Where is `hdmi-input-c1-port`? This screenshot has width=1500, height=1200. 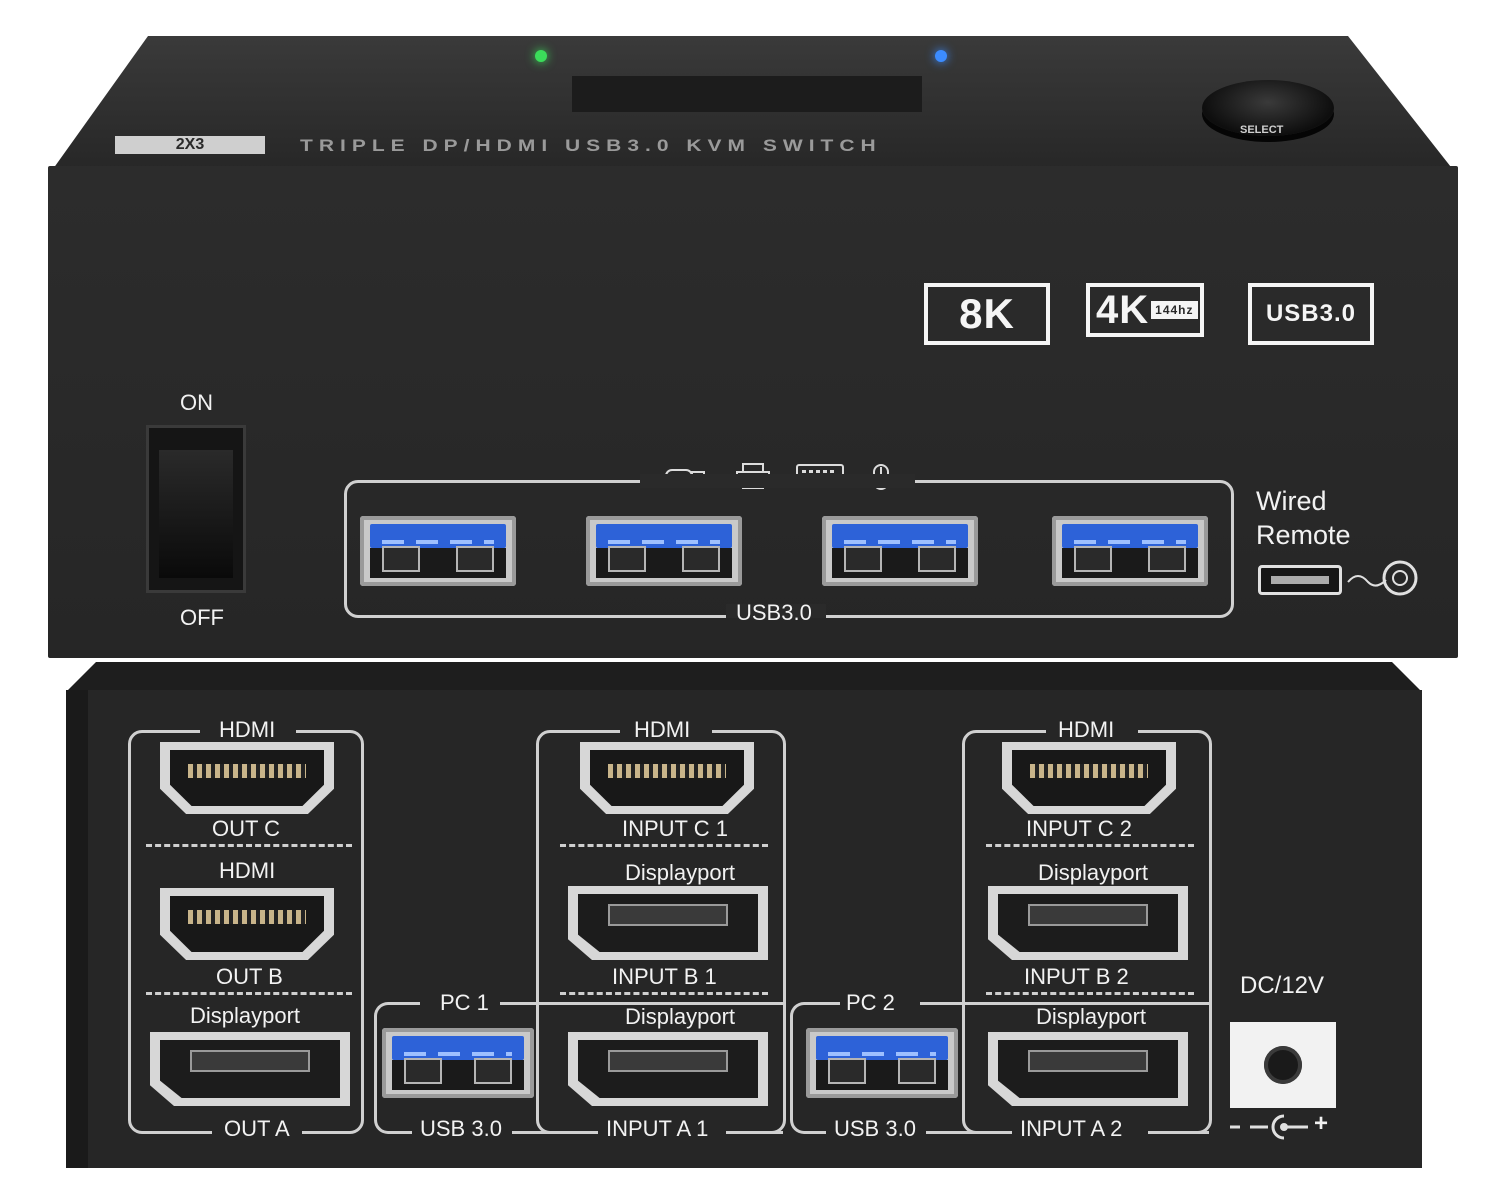 hdmi-input-c1-port is located at coordinates (667, 778).